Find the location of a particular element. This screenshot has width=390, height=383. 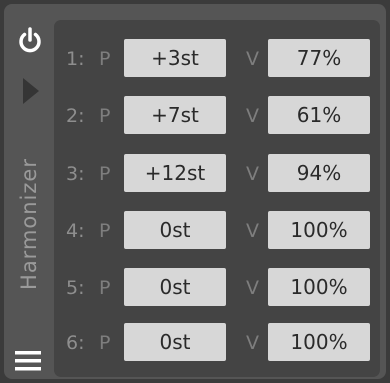

device-sidebar: Harmonizer is located at coordinates (29, 191).